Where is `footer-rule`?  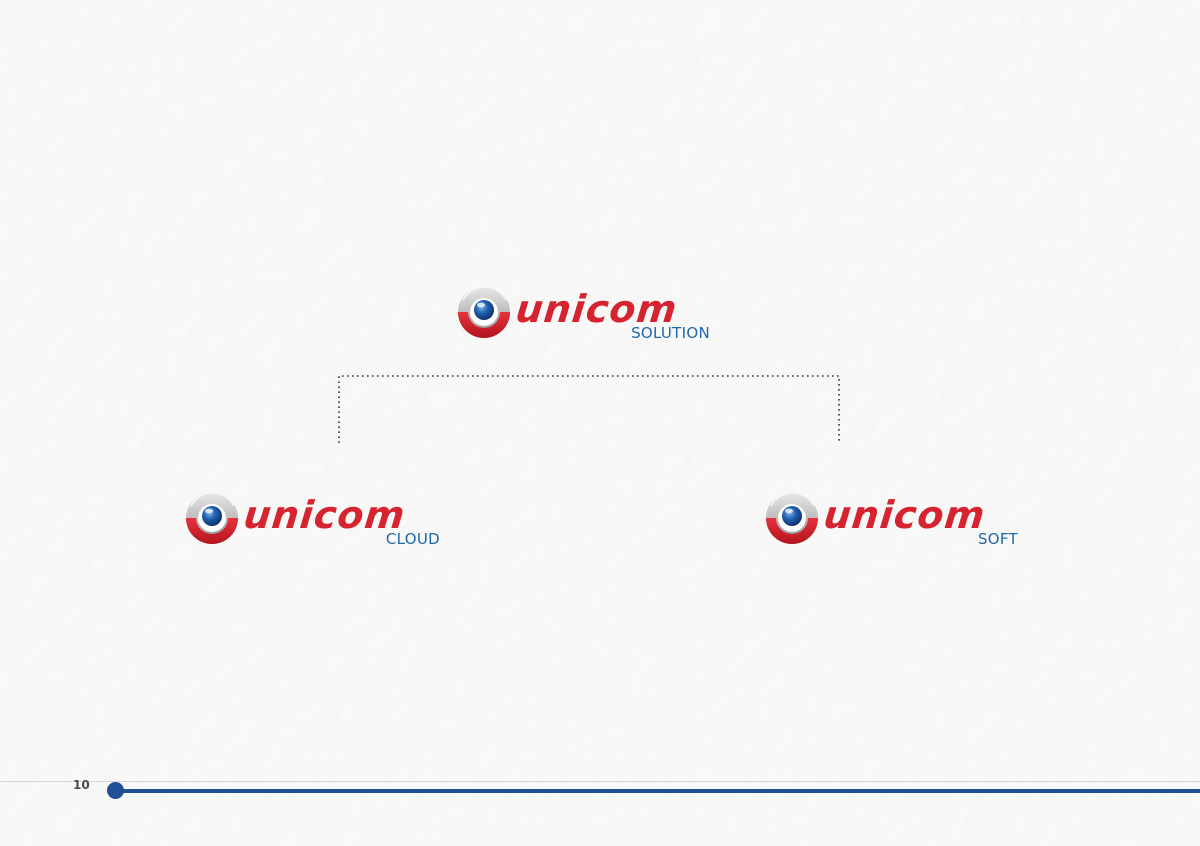
footer-rule is located at coordinates (658, 791).